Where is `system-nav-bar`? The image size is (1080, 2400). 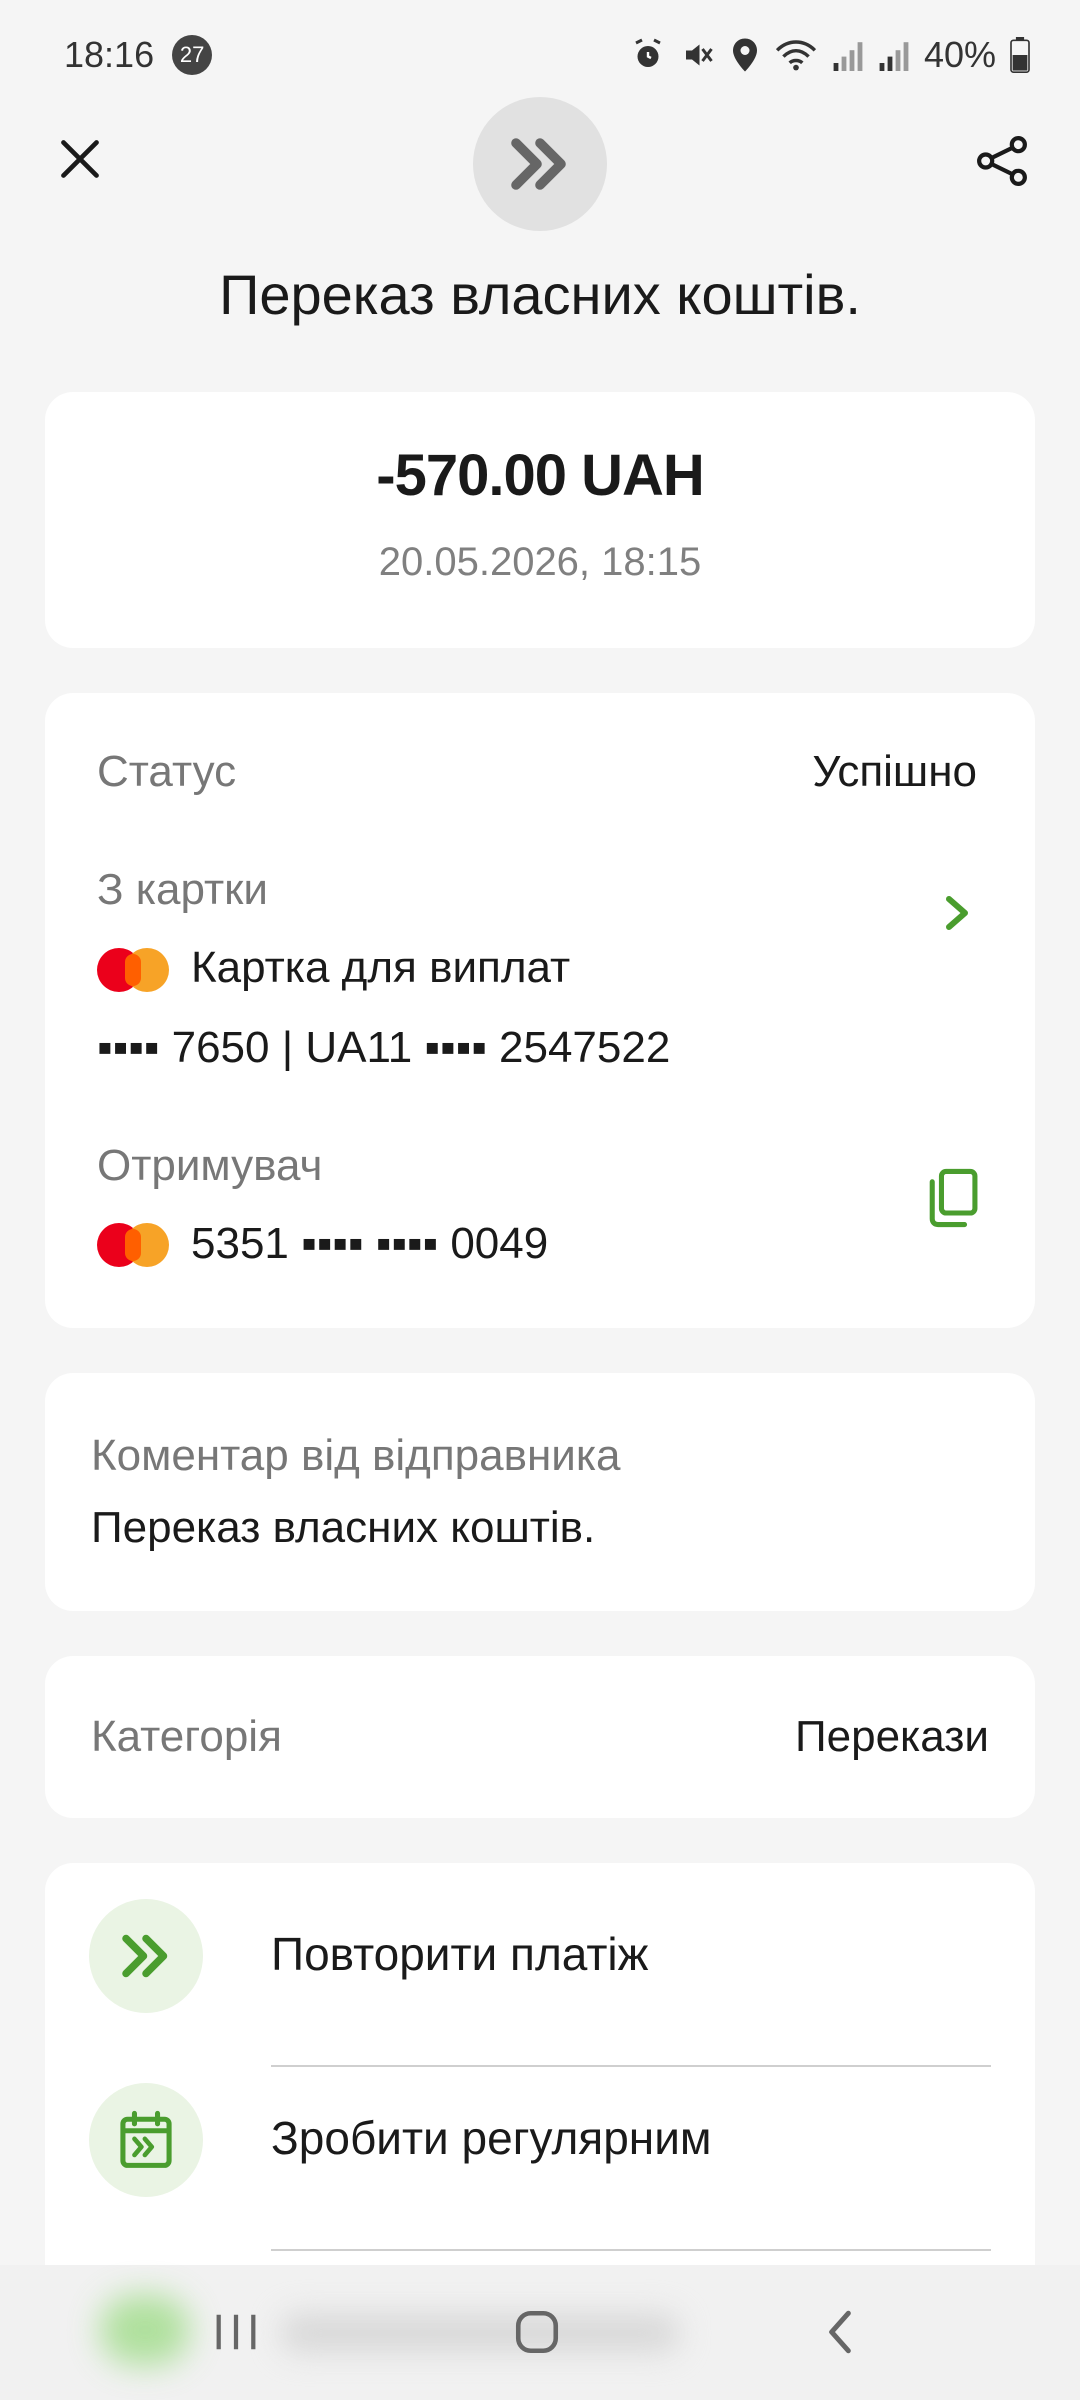
system-nav-bar is located at coordinates (540, 2332).